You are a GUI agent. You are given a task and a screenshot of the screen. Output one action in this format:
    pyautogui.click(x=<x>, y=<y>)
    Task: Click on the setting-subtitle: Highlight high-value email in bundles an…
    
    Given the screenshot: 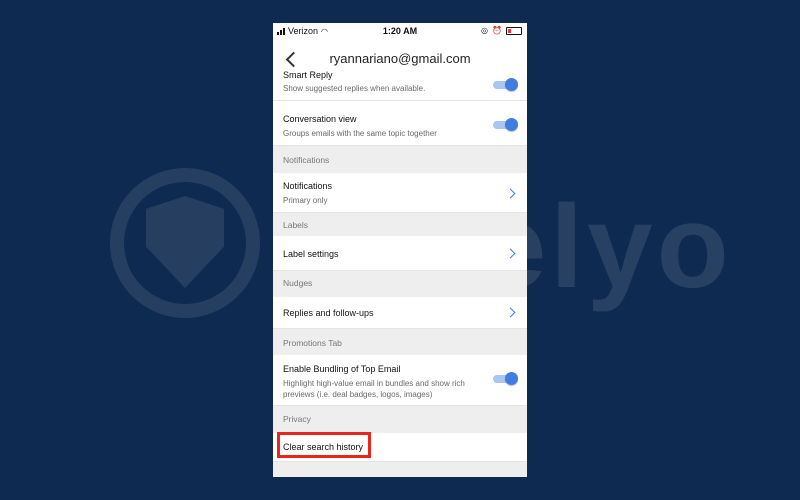 What is the action you would take?
    pyautogui.click(x=374, y=389)
    